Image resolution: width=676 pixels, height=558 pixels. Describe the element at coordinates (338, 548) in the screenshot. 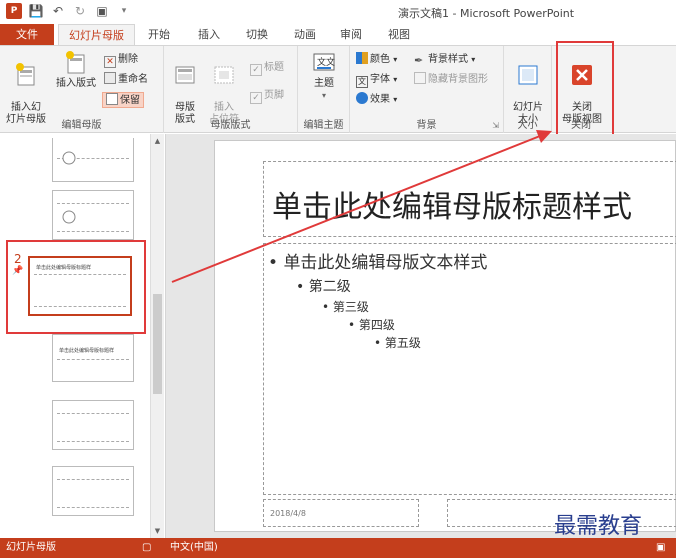

I see `status-bar: 幻灯片母版 ▢ 中文(中国) ▣` at that location.